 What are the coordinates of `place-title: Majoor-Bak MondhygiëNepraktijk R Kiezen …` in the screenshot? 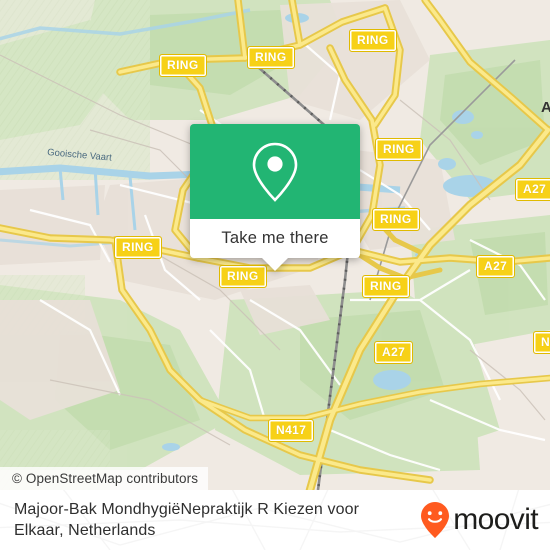 It's located at (186, 520).